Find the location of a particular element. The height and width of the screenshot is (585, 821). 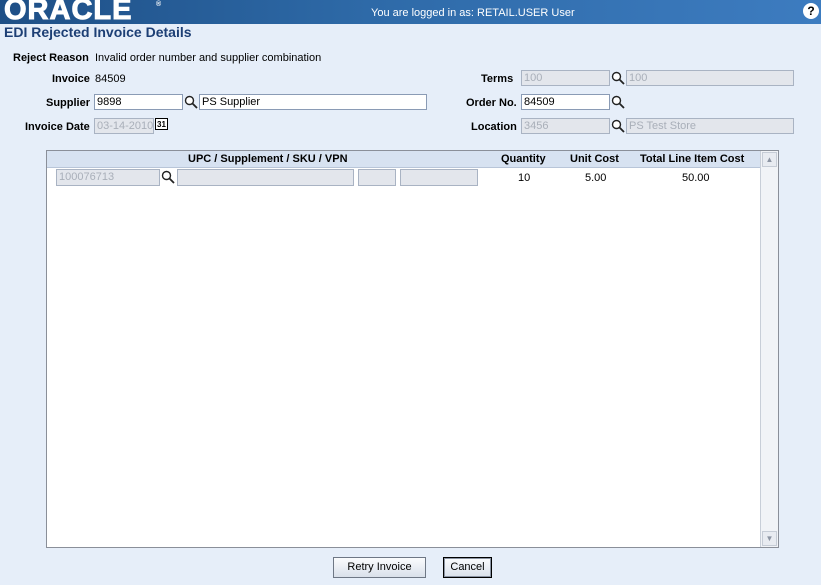

item-search-icon is located at coordinates (168, 177).